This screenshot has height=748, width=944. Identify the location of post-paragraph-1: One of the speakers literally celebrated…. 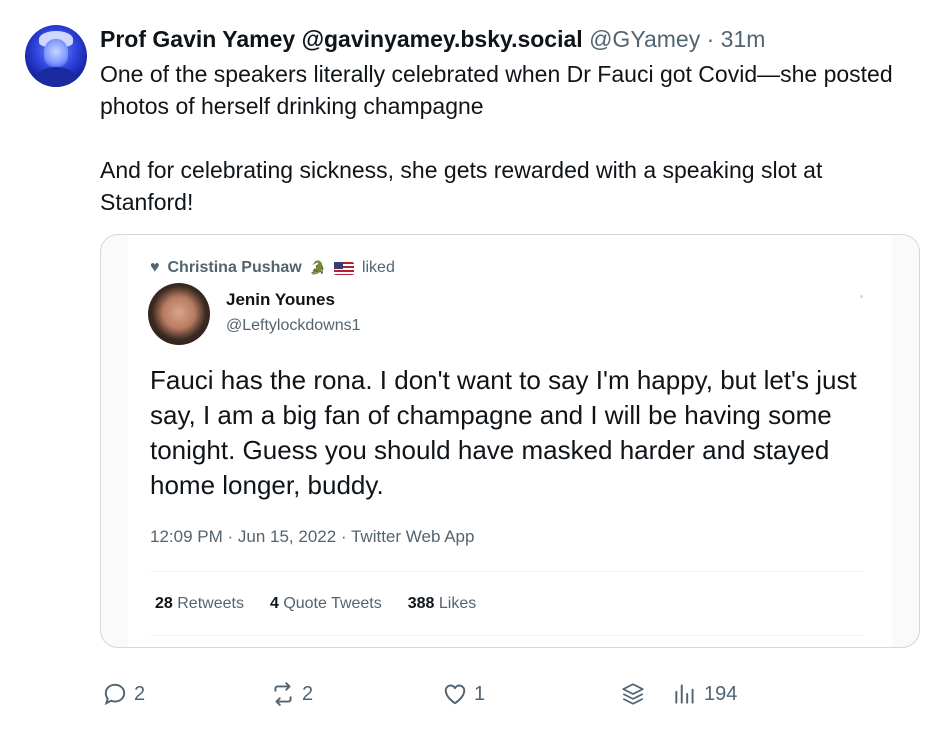
(496, 90).